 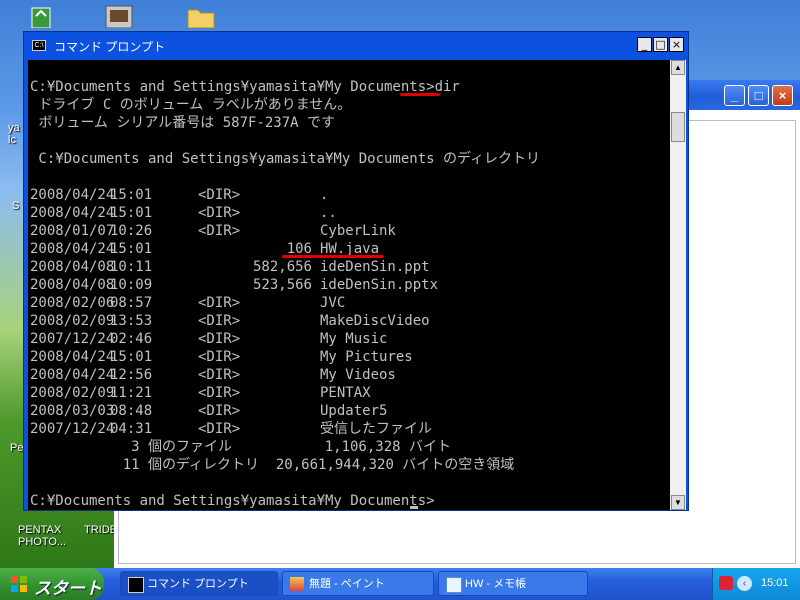 I want to click on dir-entry-row: 2008/02/09 11:21 <DIR> PENTAX, so click(x=340, y=393).